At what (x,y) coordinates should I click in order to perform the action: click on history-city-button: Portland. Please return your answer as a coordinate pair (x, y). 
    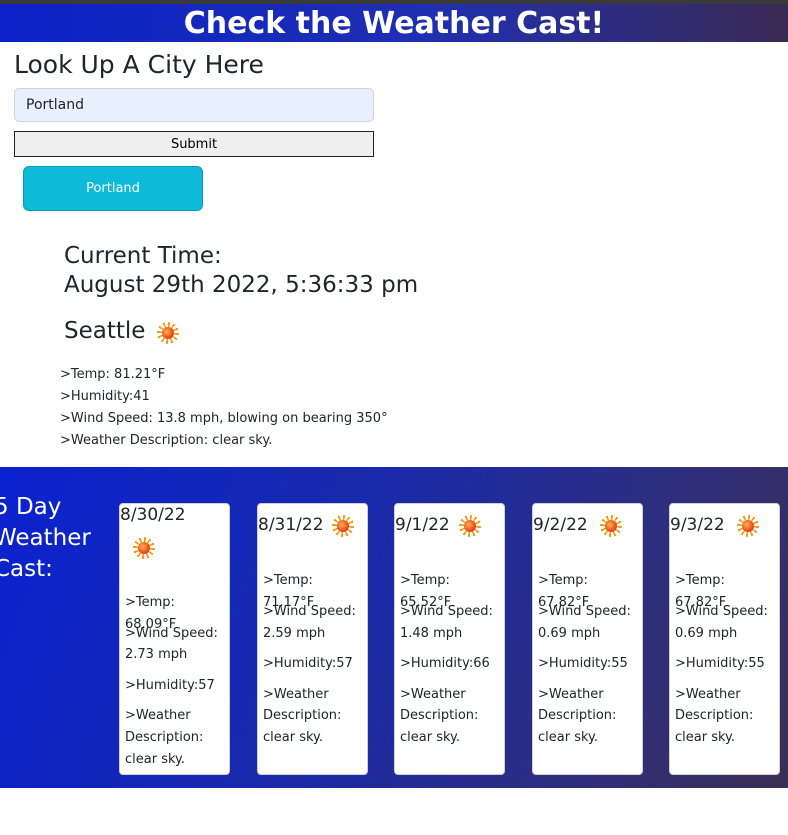
    Looking at the image, I should click on (113, 188).